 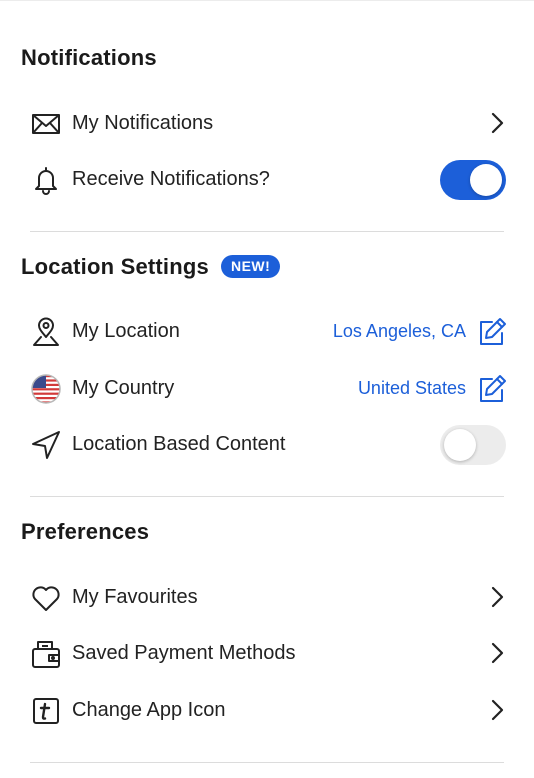 I want to click on envelope-icon, so click(x=46, y=124).